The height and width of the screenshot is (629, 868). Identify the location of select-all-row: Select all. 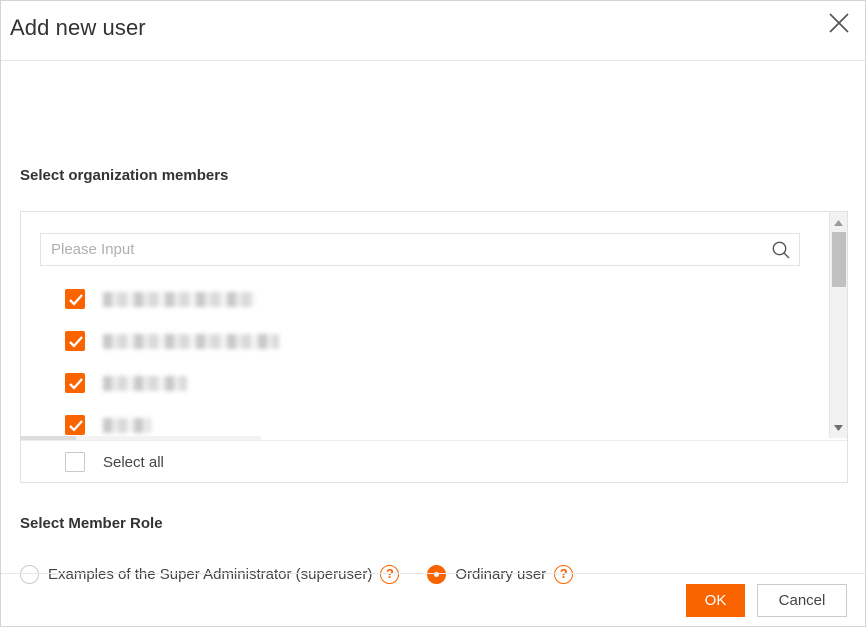
(434, 461).